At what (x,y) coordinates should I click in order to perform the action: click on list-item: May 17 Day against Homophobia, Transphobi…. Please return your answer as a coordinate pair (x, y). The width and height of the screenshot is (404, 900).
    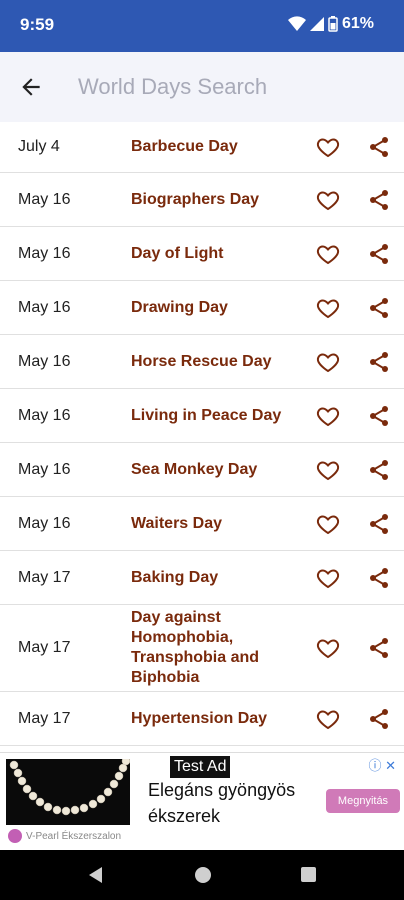
    Looking at the image, I should click on (202, 648).